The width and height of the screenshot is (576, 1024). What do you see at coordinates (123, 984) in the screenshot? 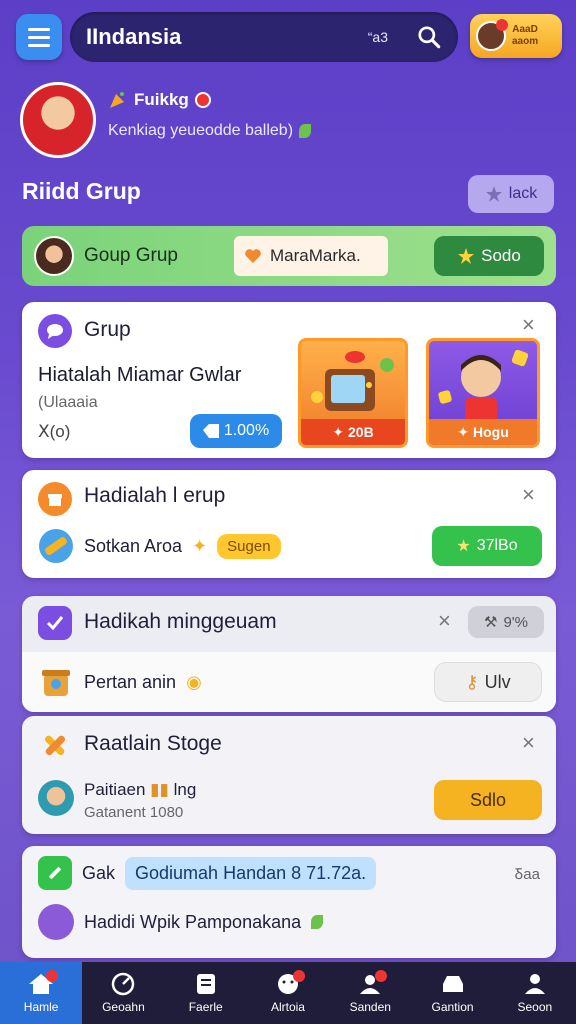
I see `gauge-icon` at bounding box center [123, 984].